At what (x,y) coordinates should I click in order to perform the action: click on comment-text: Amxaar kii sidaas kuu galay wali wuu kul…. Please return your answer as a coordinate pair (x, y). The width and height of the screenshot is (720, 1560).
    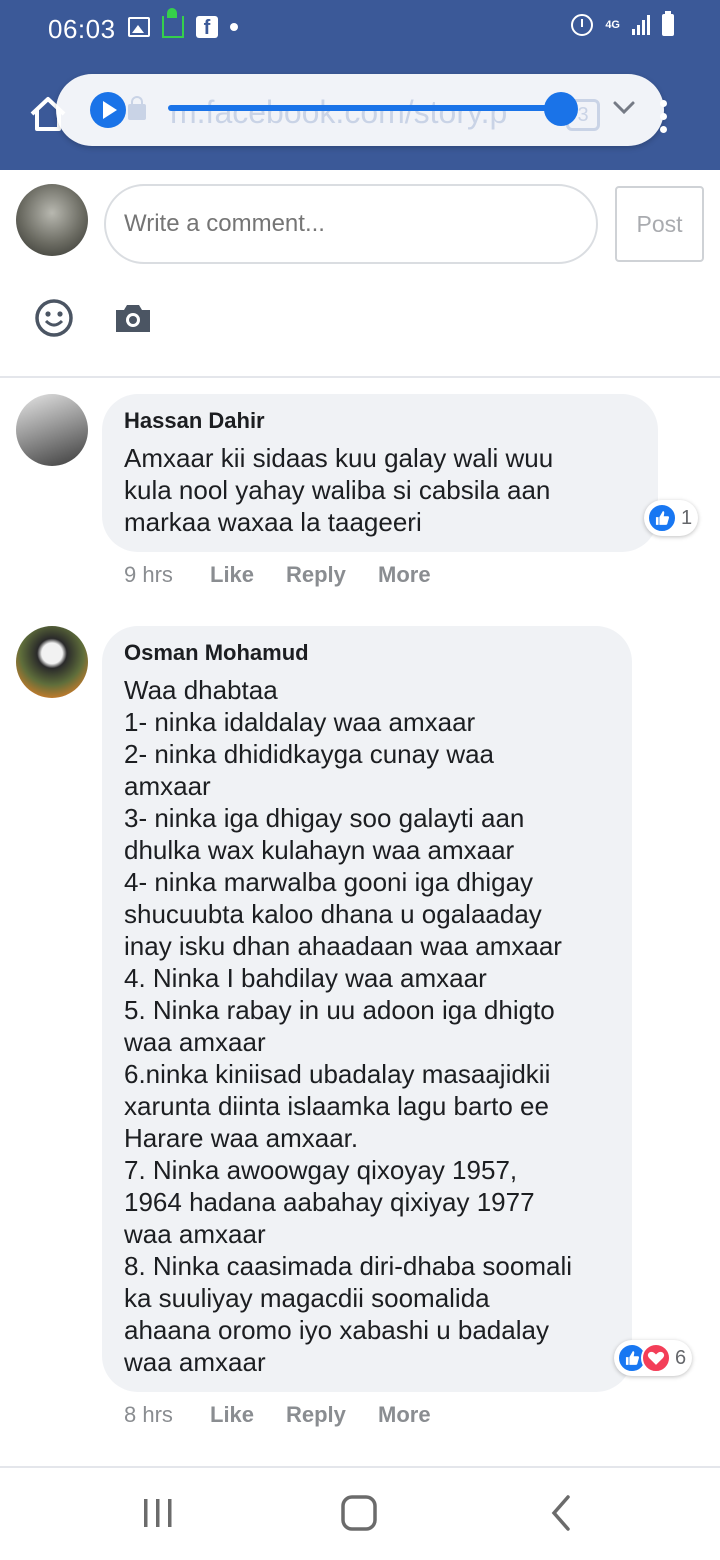
    Looking at the image, I should click on (339, 490).